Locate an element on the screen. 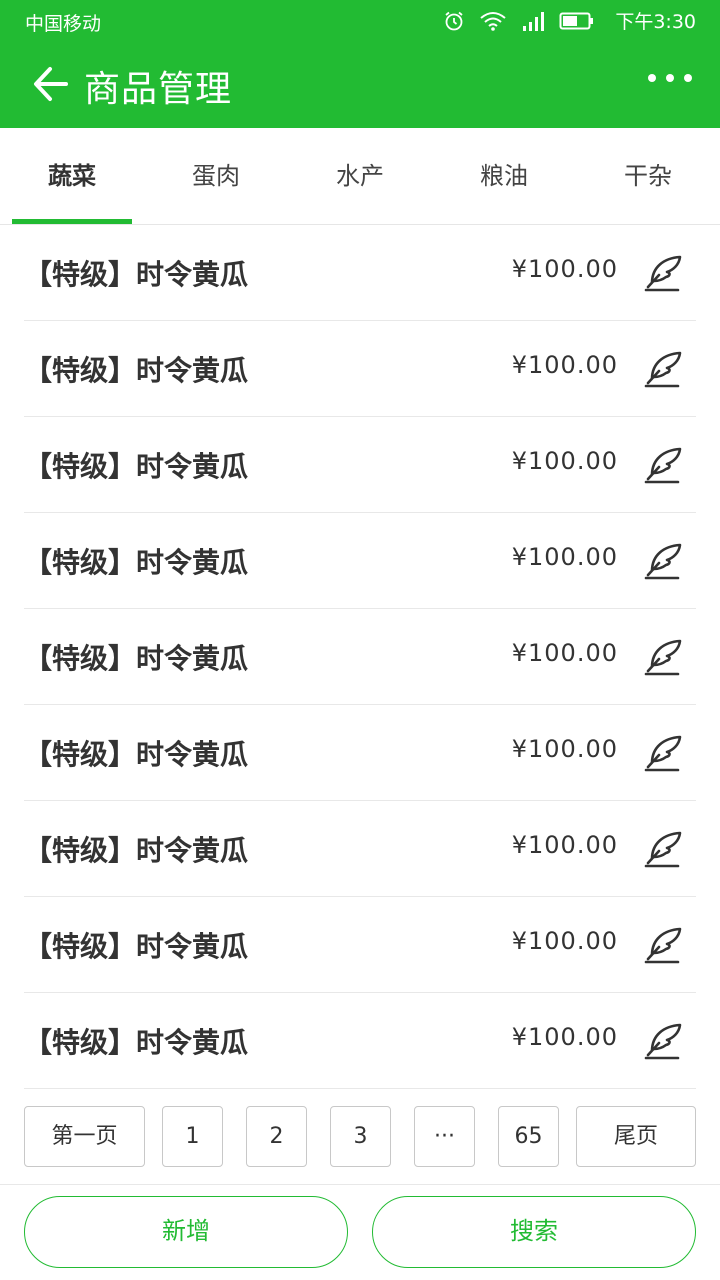 The image size is (720, 1280). add-button: 新增 is located at coordinates (186, 1232).